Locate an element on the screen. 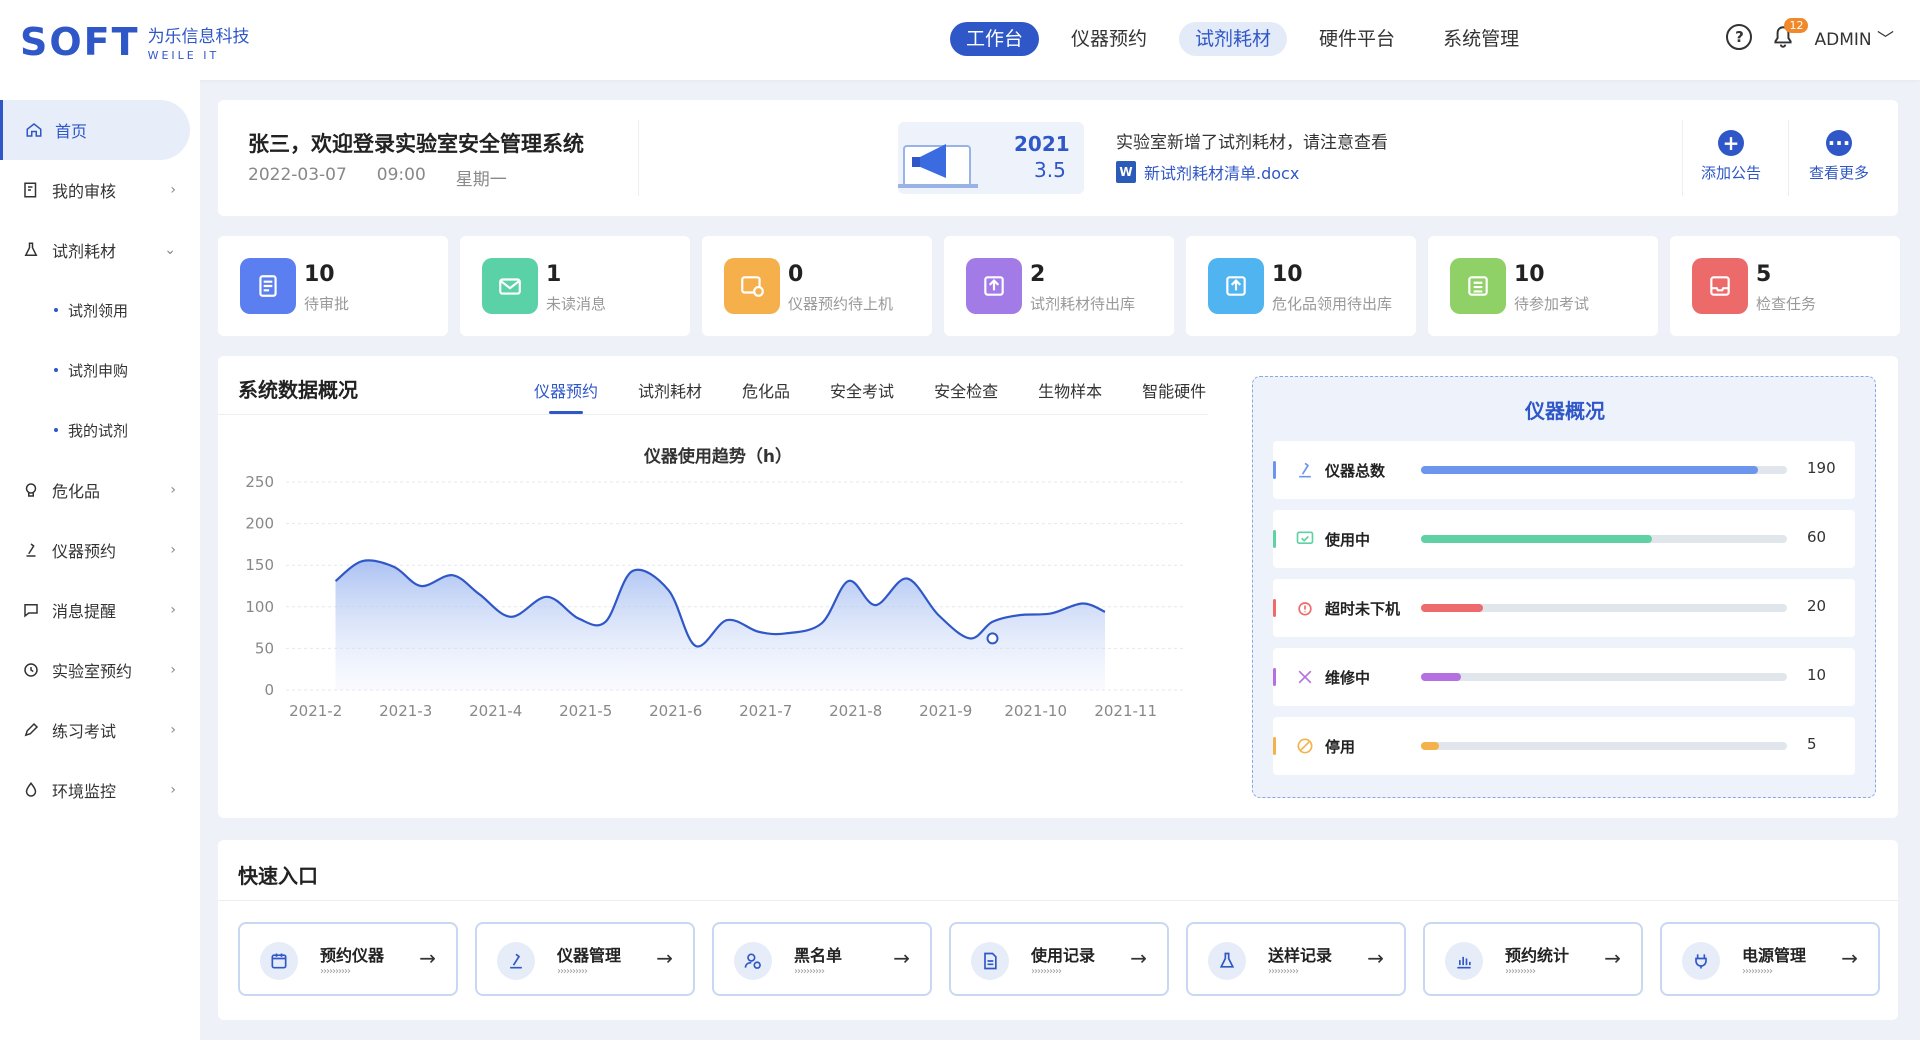 The width and height of the screenshot is (1920, 1040). stat-card-reagent-outbound: 2 试剂耗材待出库 is located at coordinates (1059, 286).